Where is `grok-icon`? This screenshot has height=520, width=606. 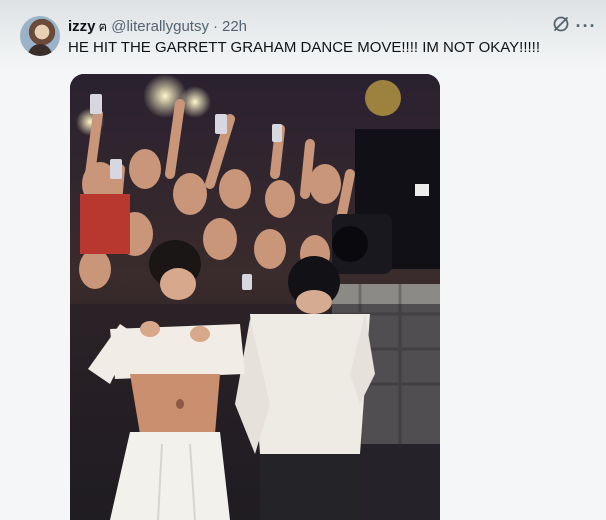
grok-icon is located at coordinates (561, 26).